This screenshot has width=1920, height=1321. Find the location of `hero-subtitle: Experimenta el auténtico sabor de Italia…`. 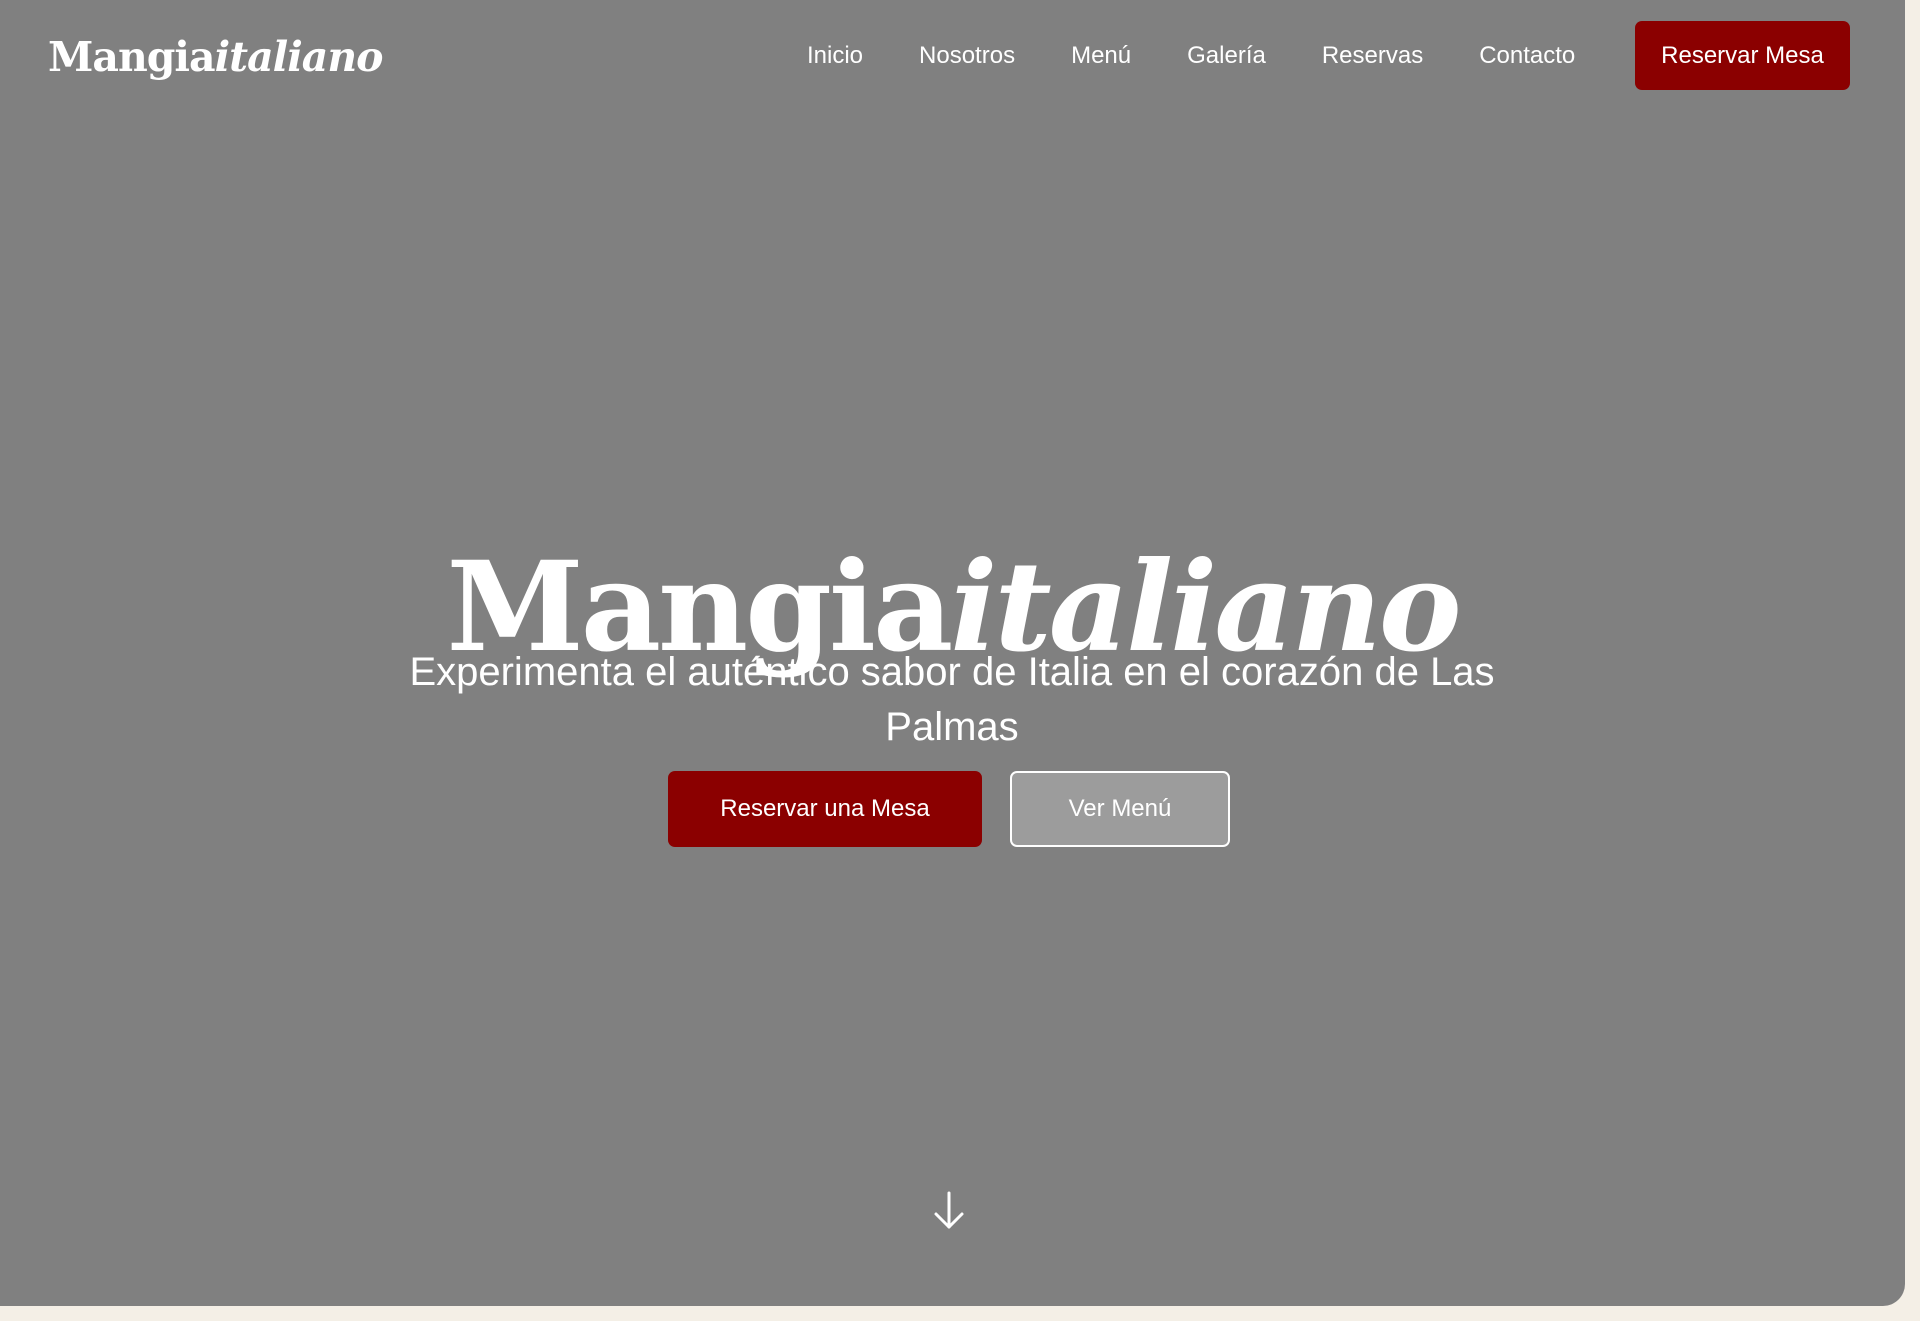

hero-subtitle: Experimenta el auténtico sabor de Italia… is located at coordinates (952, 699).